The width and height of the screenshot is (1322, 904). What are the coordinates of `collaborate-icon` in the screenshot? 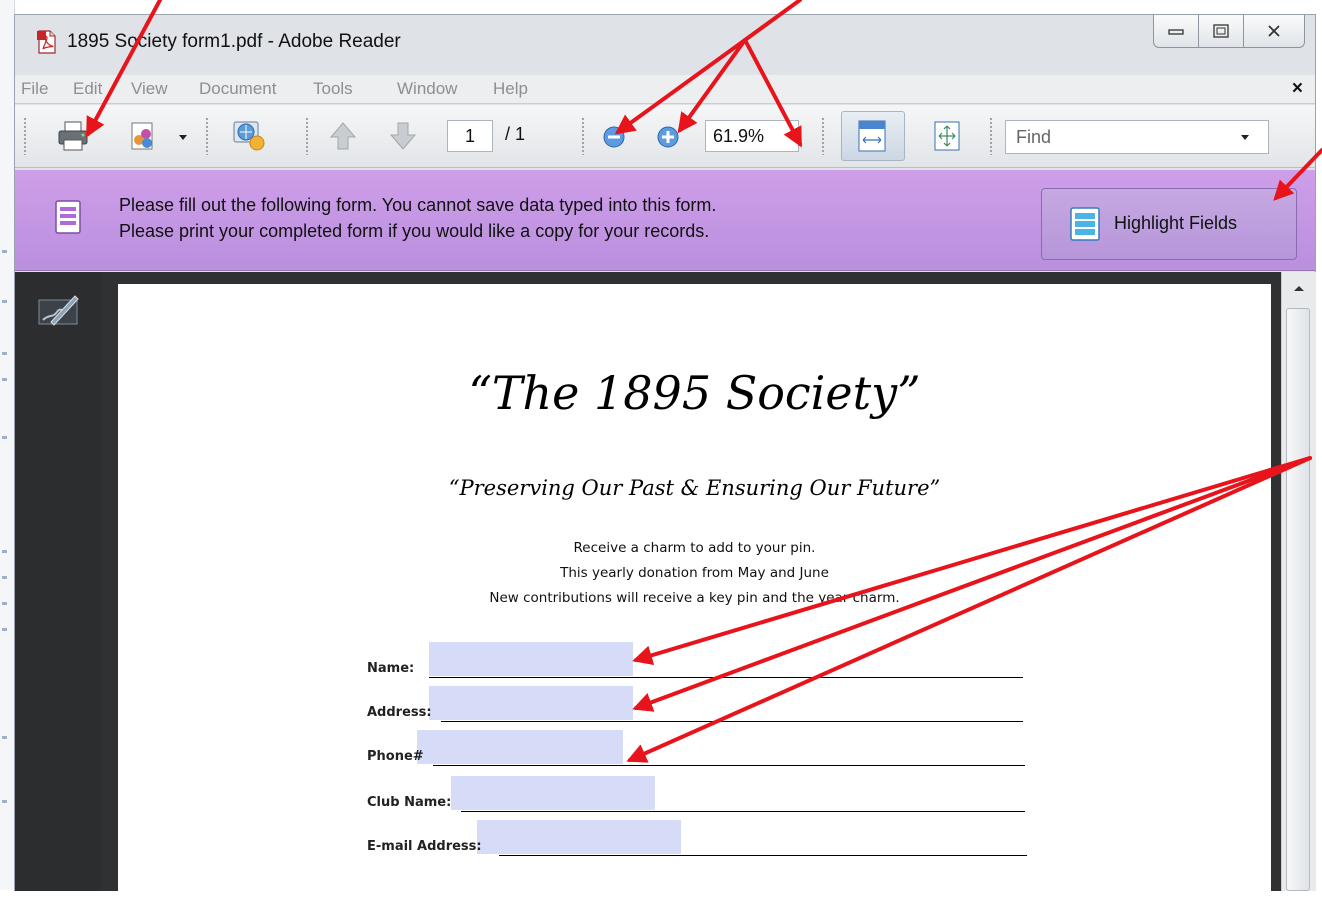 It's located at (249, 136).